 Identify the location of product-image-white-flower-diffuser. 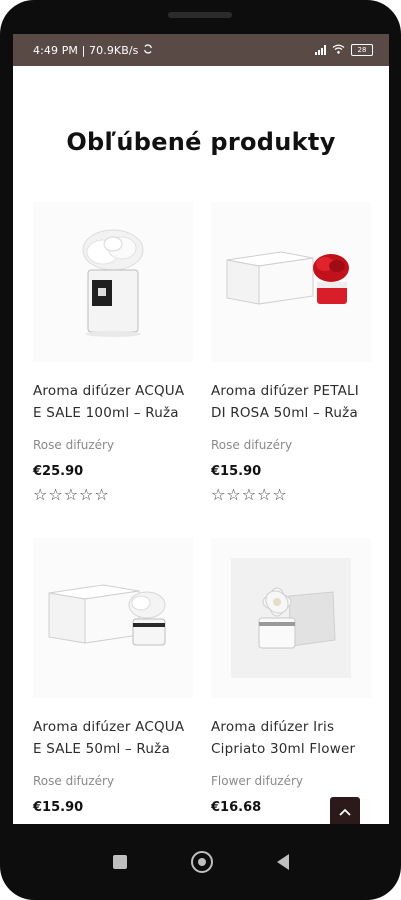
(291, 618).